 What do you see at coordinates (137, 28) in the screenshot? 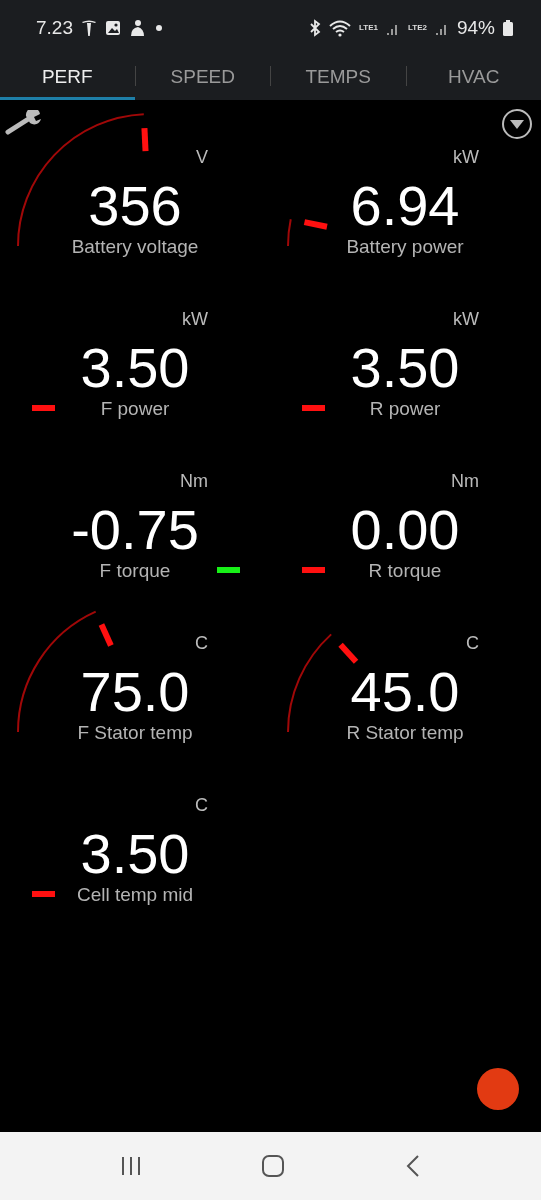
I see `figure-icon` at bounding box center [137, 28].